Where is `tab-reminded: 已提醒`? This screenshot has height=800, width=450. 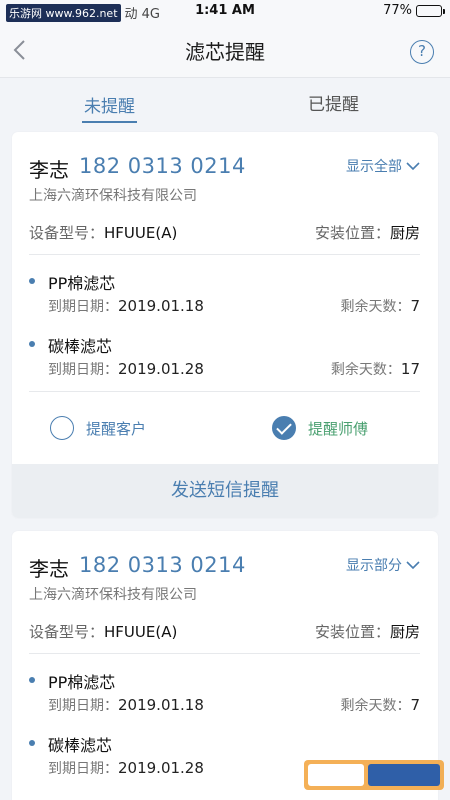
tab-reminded: 已提醒 is located at coordinates (333, 102).